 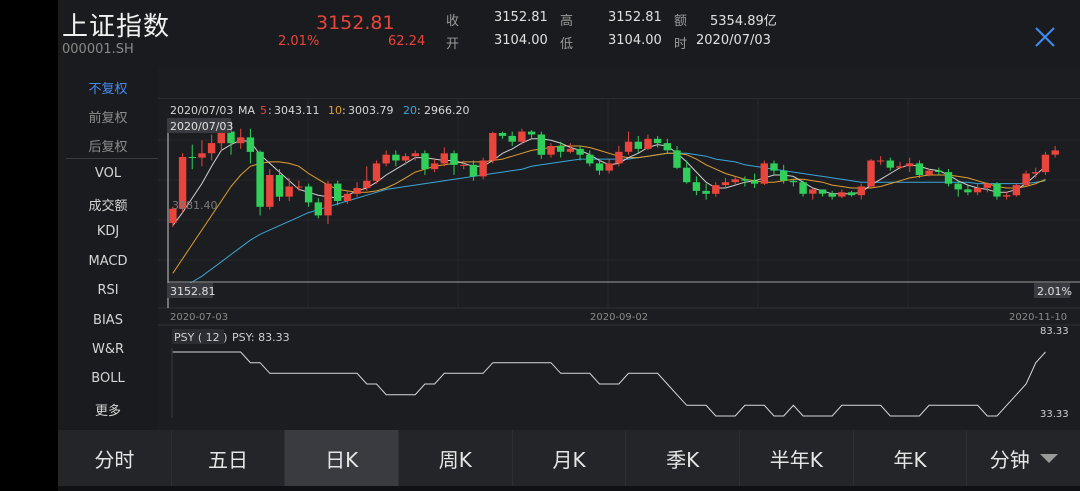 What do you see at coordinates (1048, 458) in the screenshot?
I see `chevron-down-icon` at bounding box center [1048, 458].